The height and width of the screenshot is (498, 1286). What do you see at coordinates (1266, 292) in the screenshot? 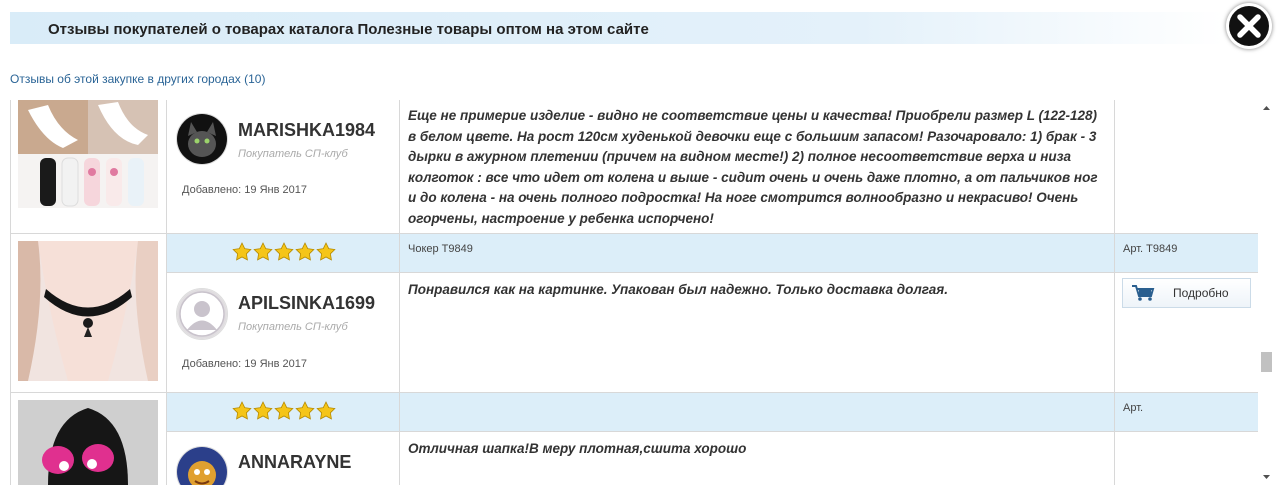
I see `scrollbar` at bounding box center [1266, 292].